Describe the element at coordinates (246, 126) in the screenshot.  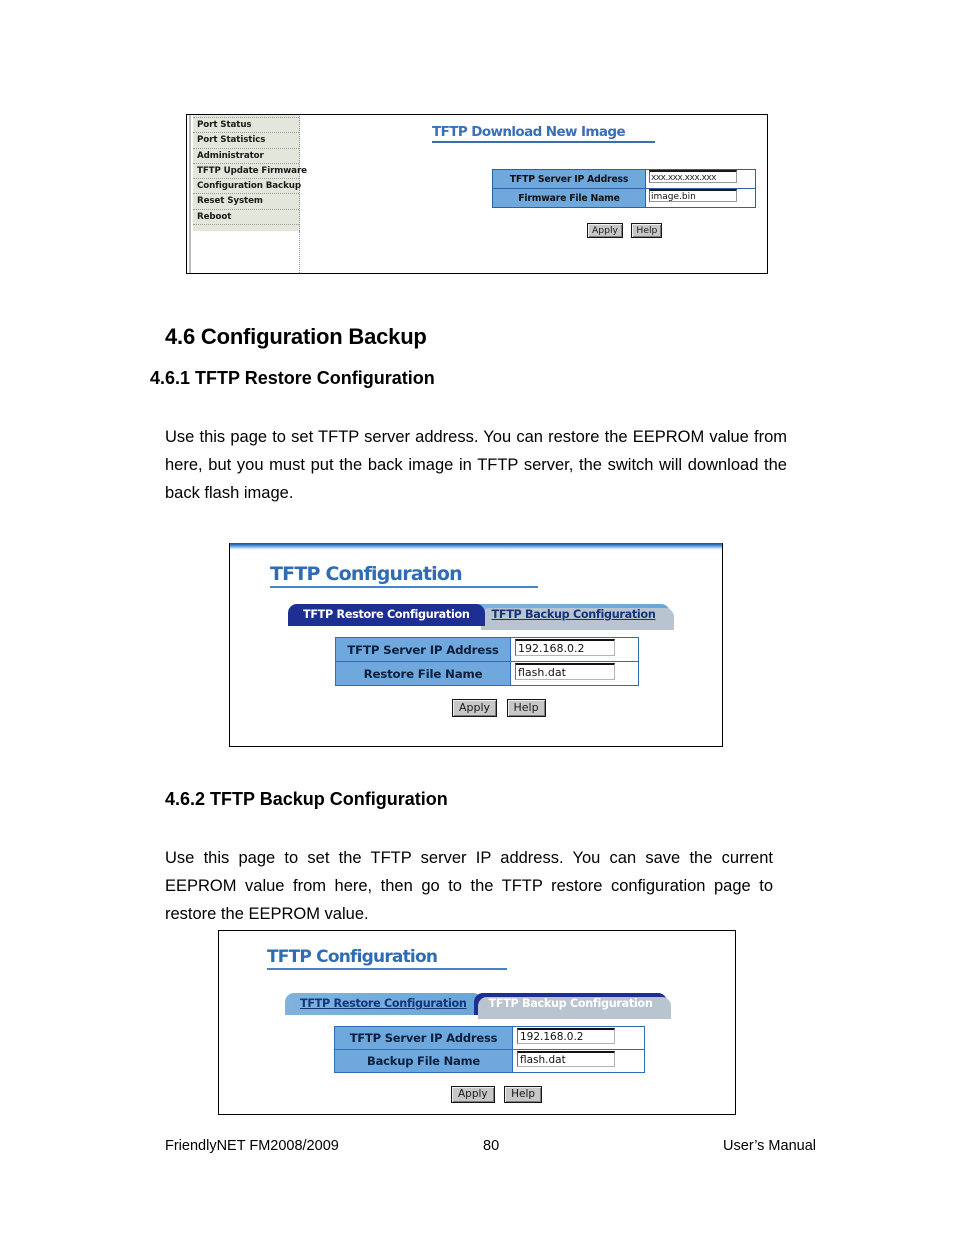
I see `sidebar-item-port-status: Port Status` at that location.